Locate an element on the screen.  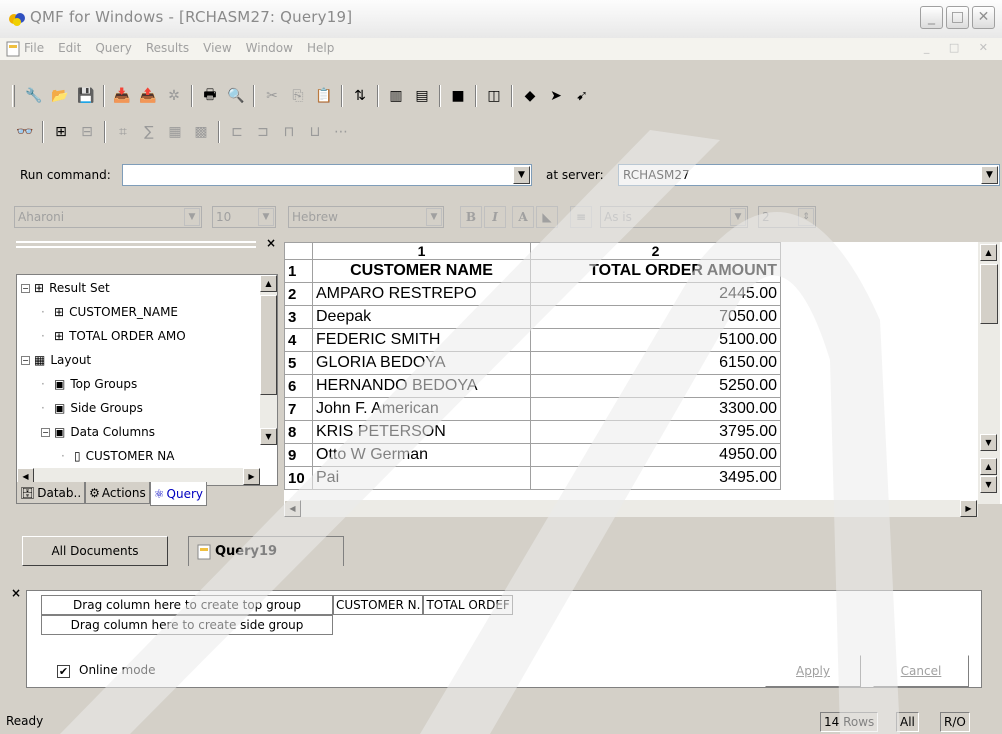
table-row: 9 Otto W German 4950.00 is located at coordinates (532, 455).